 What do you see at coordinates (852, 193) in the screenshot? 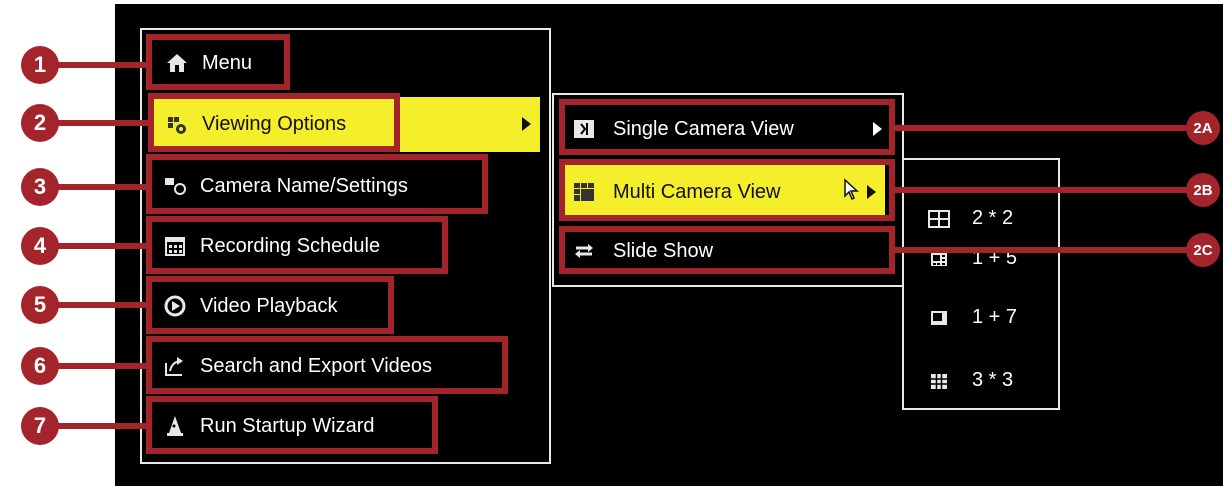
I see `cursor-icon` at bounding box center [852, 193].